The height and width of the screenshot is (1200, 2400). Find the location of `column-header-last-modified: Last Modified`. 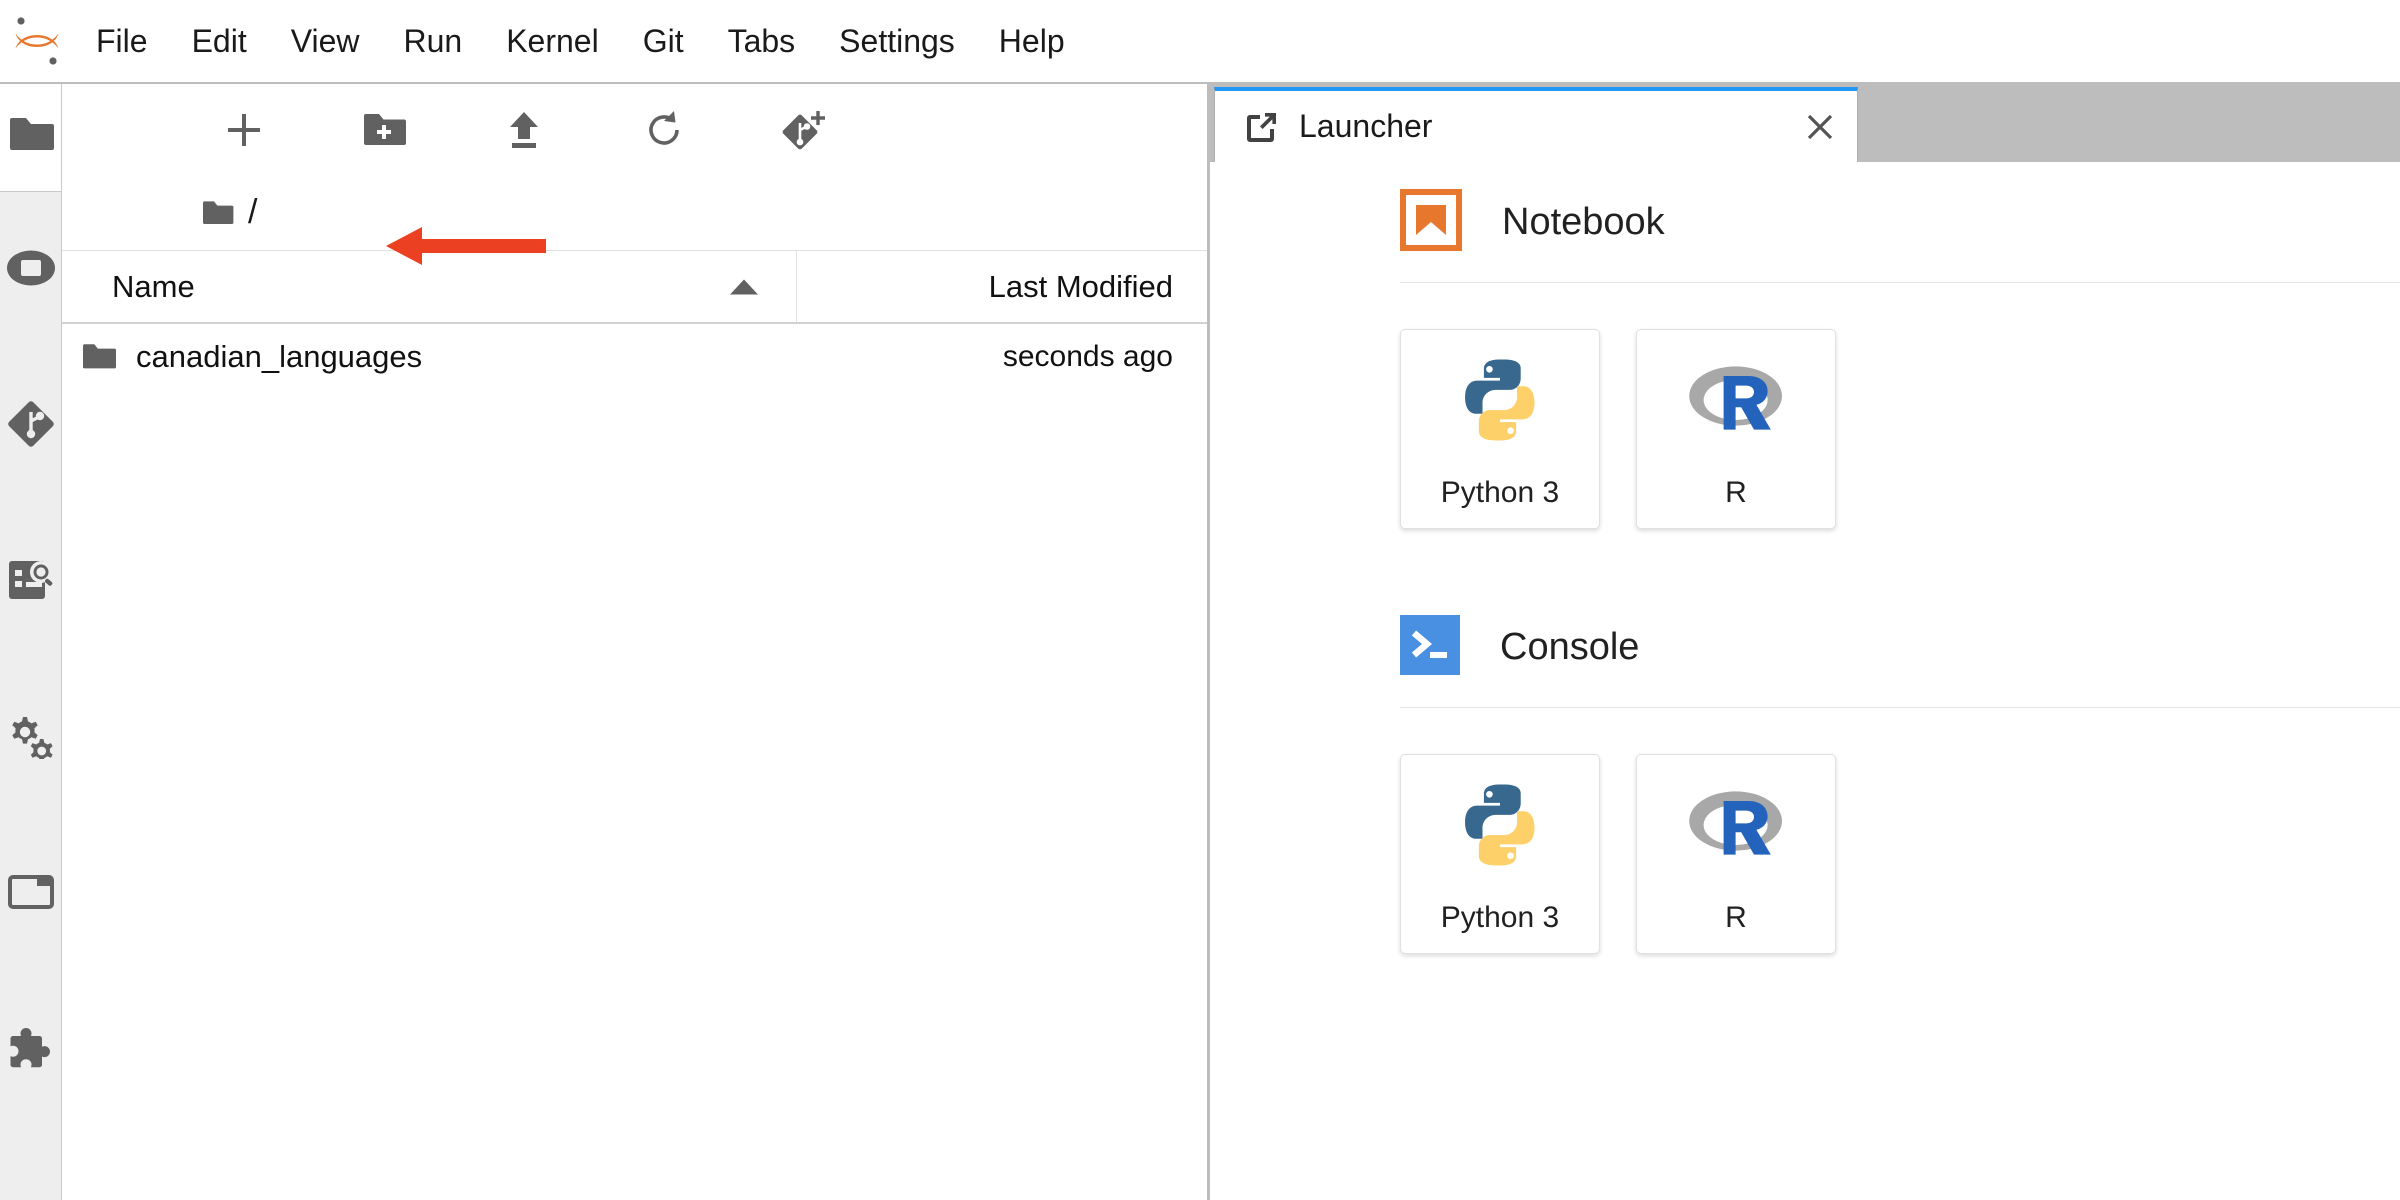

column-header-last-modified: Last Modified is located at coordinates (1002, 286).